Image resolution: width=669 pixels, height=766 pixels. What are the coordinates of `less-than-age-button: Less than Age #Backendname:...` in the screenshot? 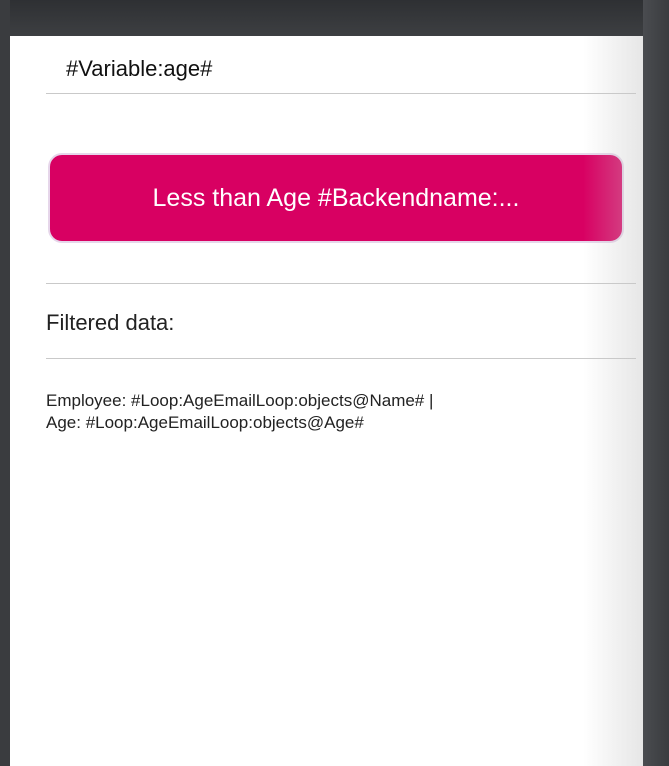 It's located at (336, 198).